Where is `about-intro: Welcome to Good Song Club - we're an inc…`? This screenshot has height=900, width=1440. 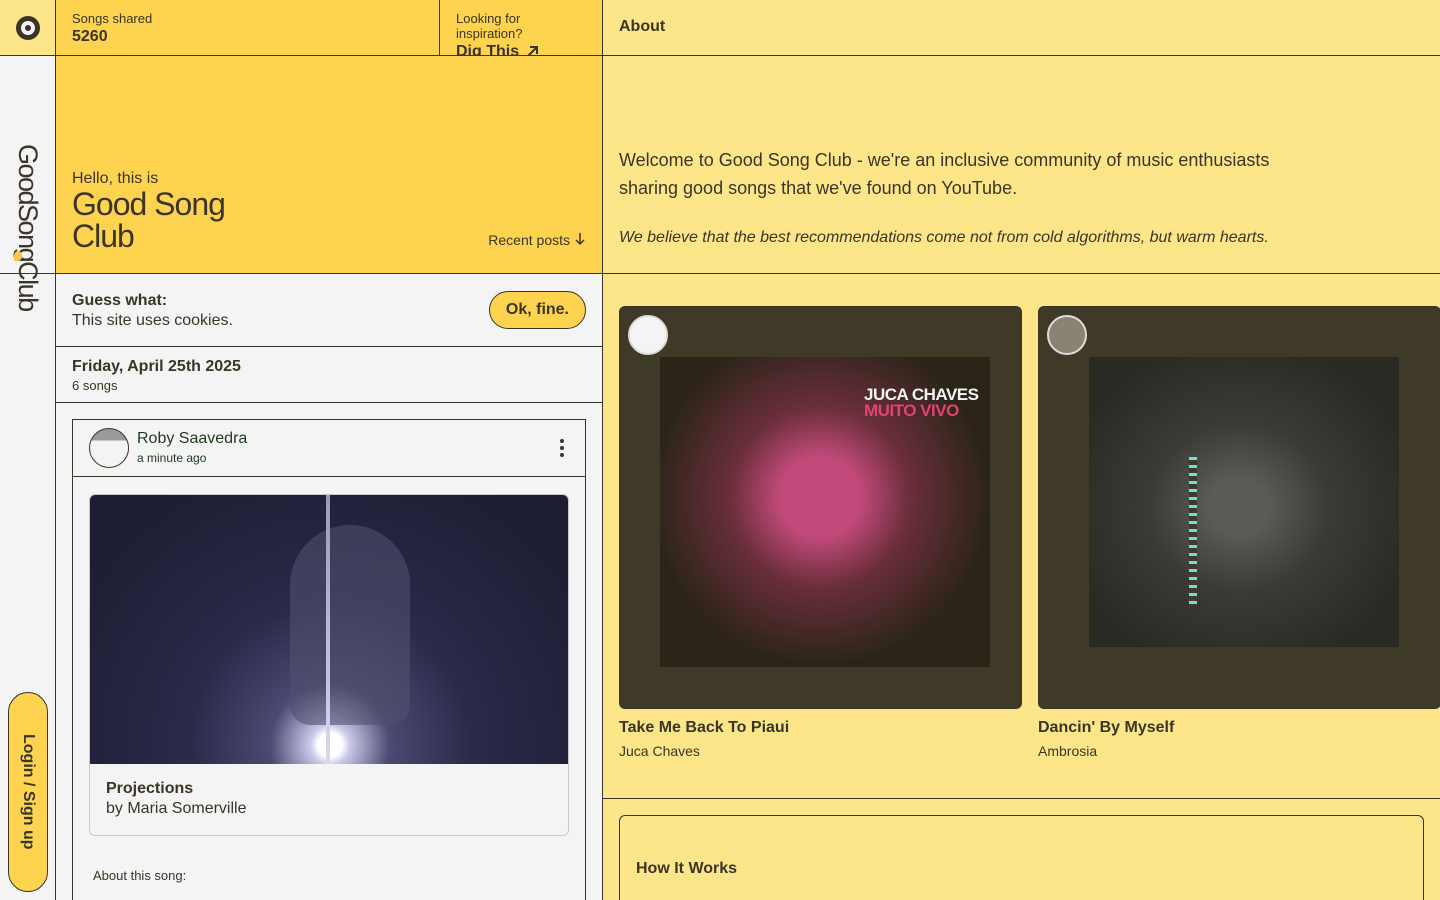
about-intro: Welcome to Good Song Club - we're an inc… is located at coordinates (944, 174).